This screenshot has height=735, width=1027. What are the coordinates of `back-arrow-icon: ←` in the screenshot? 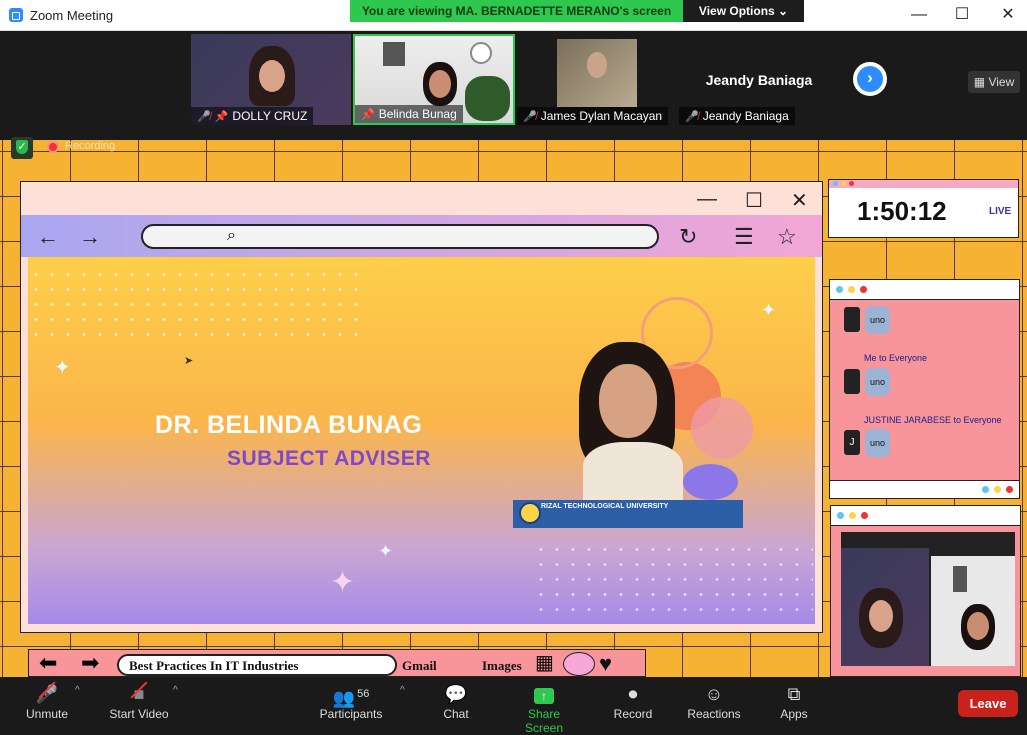 It's located at (48, 236).